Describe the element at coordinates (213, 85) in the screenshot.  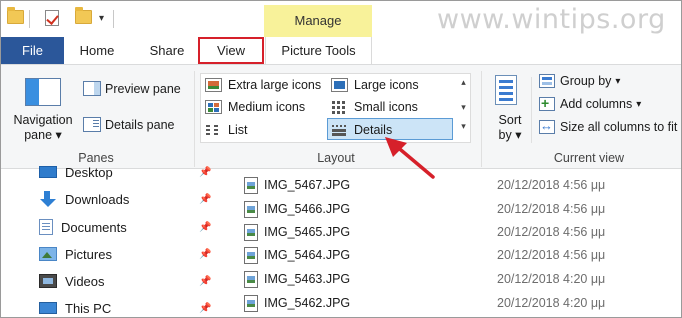
I see `extra-large-icons-icon` at that location.